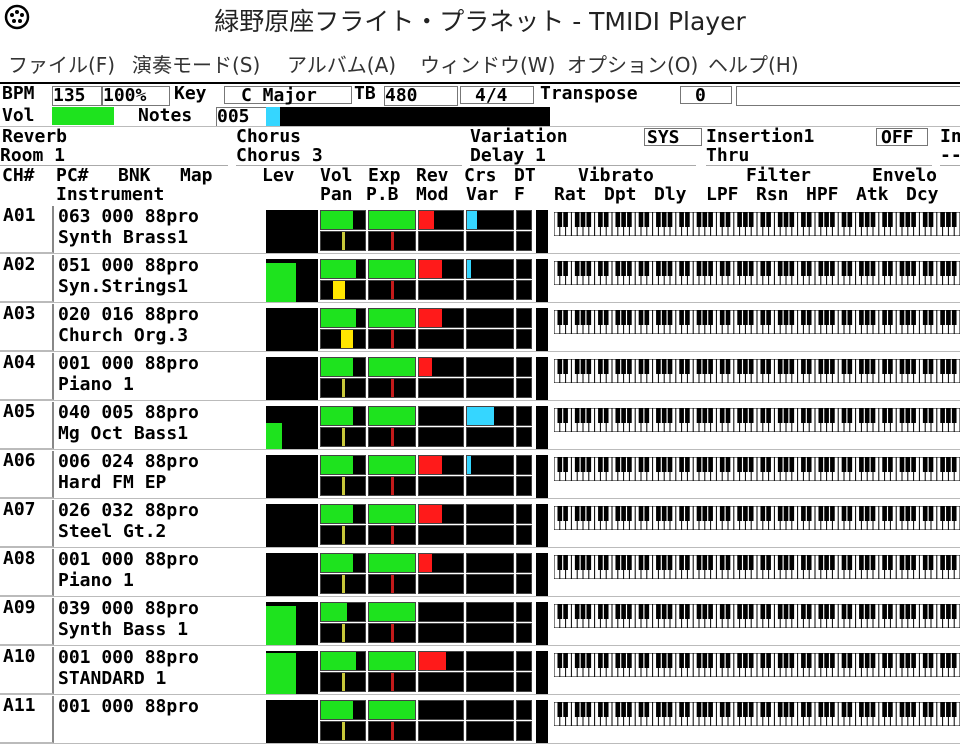 The image size is (960, 745). What do you see at coordinates (160, 229) in the screenshot?
I see `instrument-info: 063 000 88pro Synth Brass1` at bounding box center [160, 229].